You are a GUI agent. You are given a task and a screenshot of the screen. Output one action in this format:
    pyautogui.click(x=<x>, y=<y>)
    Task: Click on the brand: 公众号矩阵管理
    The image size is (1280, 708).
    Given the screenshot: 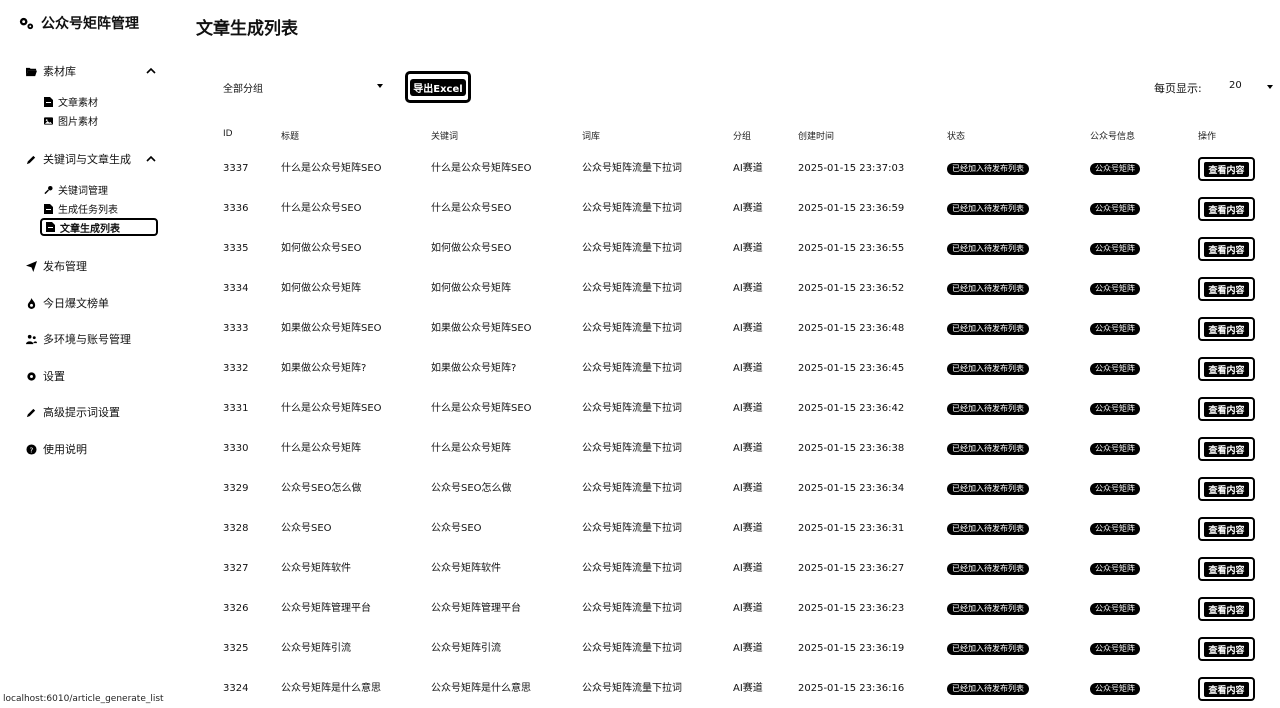 What is the action you would take?
    pyautogui.click(x=78, y=23)
    